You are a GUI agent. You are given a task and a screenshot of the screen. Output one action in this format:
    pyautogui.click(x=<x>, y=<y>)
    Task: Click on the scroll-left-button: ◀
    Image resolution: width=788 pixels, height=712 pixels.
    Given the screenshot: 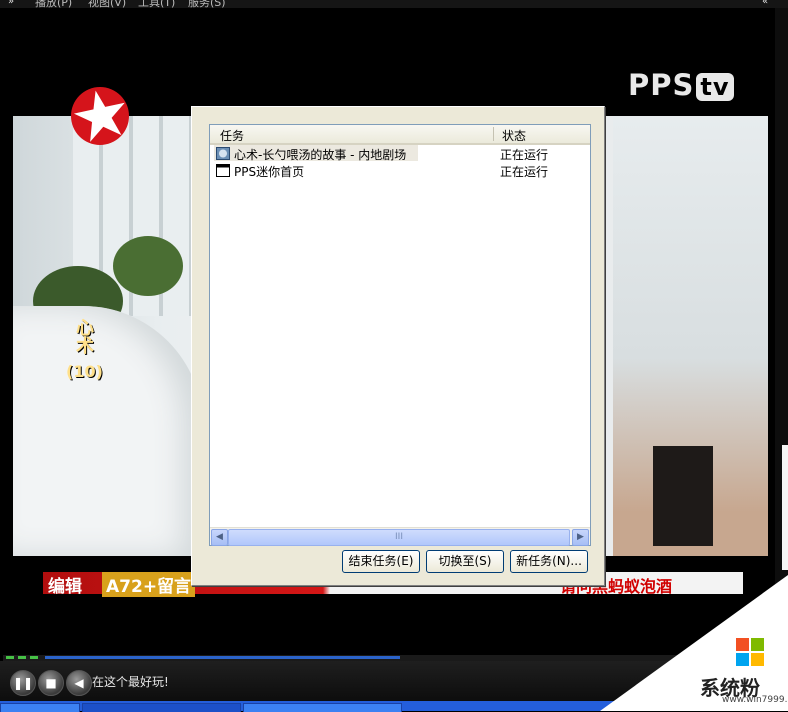 What is the action you would take?
    pyautogui.click(x=219, y=537)
    